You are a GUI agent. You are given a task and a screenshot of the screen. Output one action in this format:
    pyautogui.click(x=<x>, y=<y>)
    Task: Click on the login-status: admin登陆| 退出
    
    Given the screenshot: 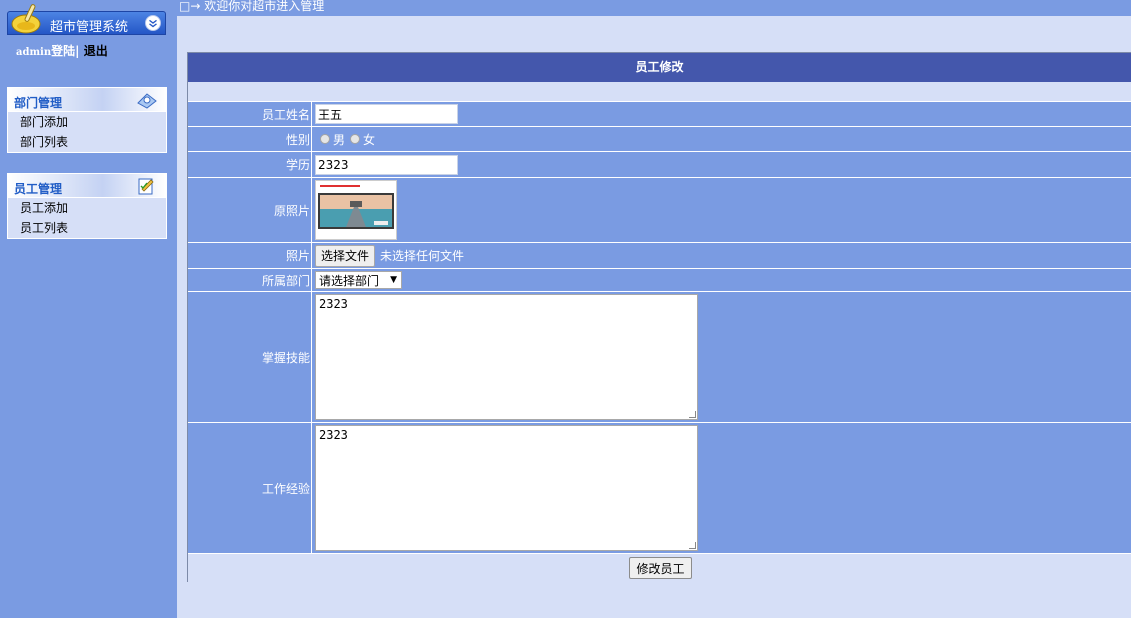 What is the action you would take?
    pyautogui.click(x=62, y=50)
    